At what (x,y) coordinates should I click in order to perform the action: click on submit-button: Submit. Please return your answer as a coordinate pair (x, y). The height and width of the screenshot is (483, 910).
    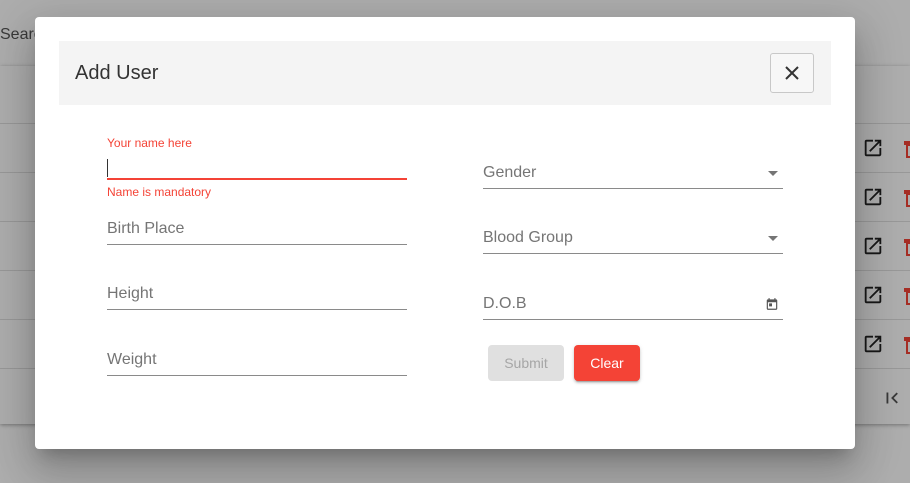
    Looking at the image, I should click on (526, 363).